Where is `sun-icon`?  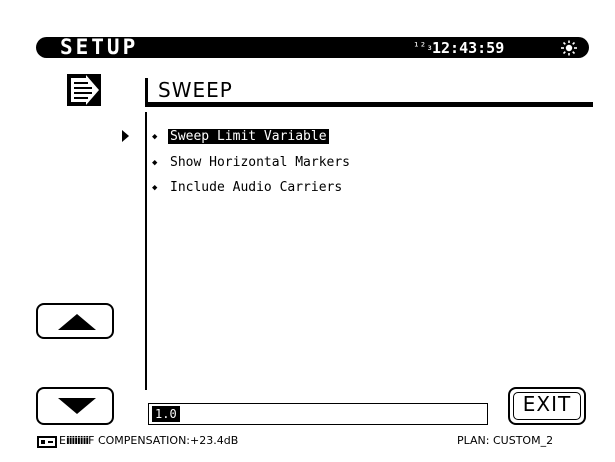
sun-icon is located at coordinates (569, 48).